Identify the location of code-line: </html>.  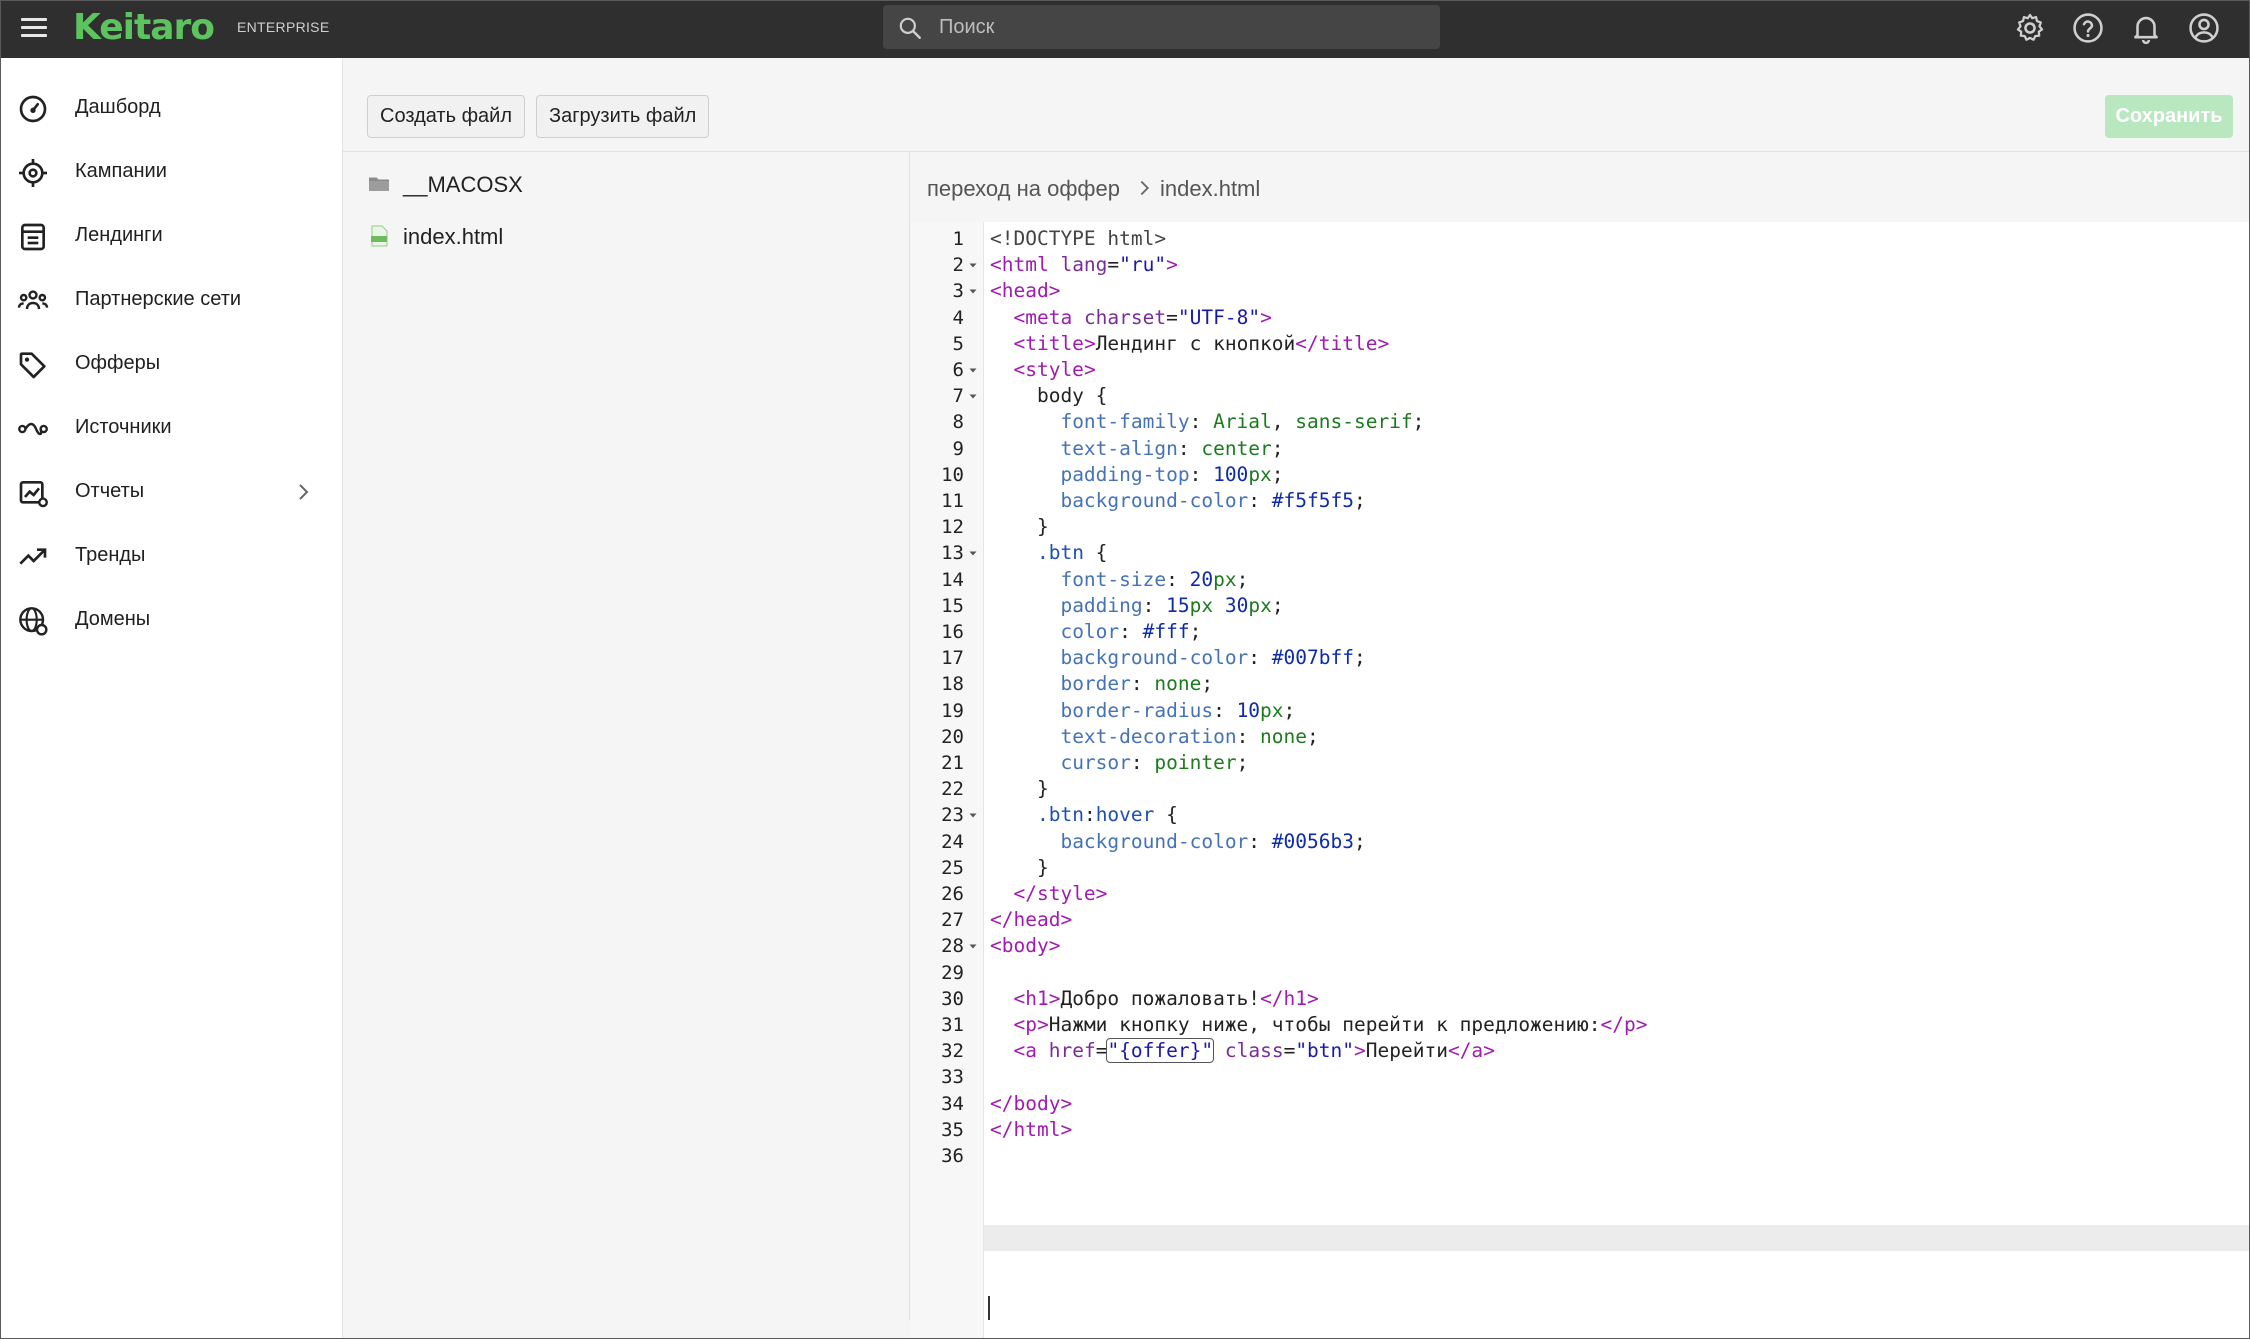
(1031, 1129).